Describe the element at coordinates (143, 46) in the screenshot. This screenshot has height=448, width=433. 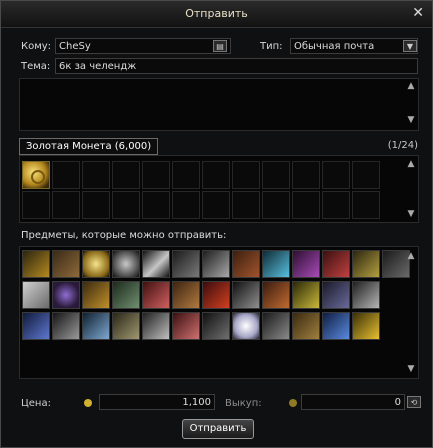
I see `recipient-input: CheSy` at that location.